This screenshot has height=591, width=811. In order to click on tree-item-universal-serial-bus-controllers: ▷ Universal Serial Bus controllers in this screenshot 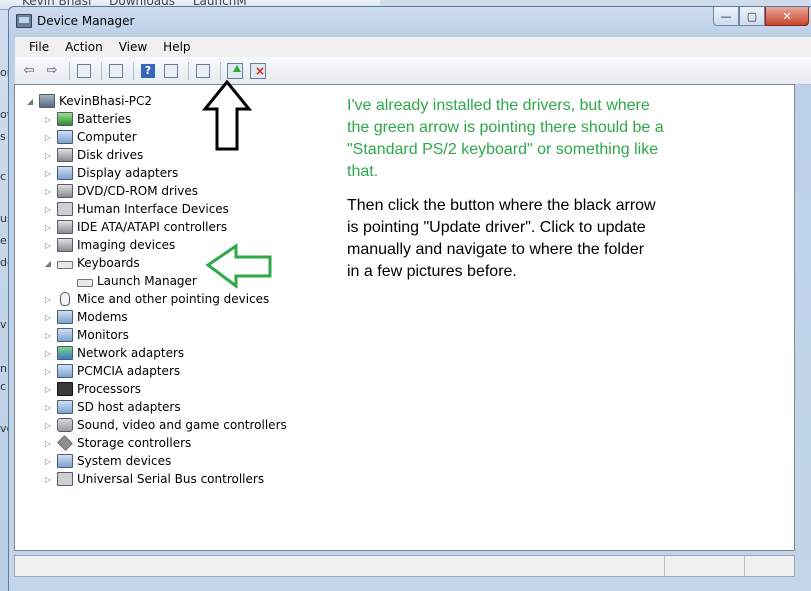, I will do `click(153, 479)`.